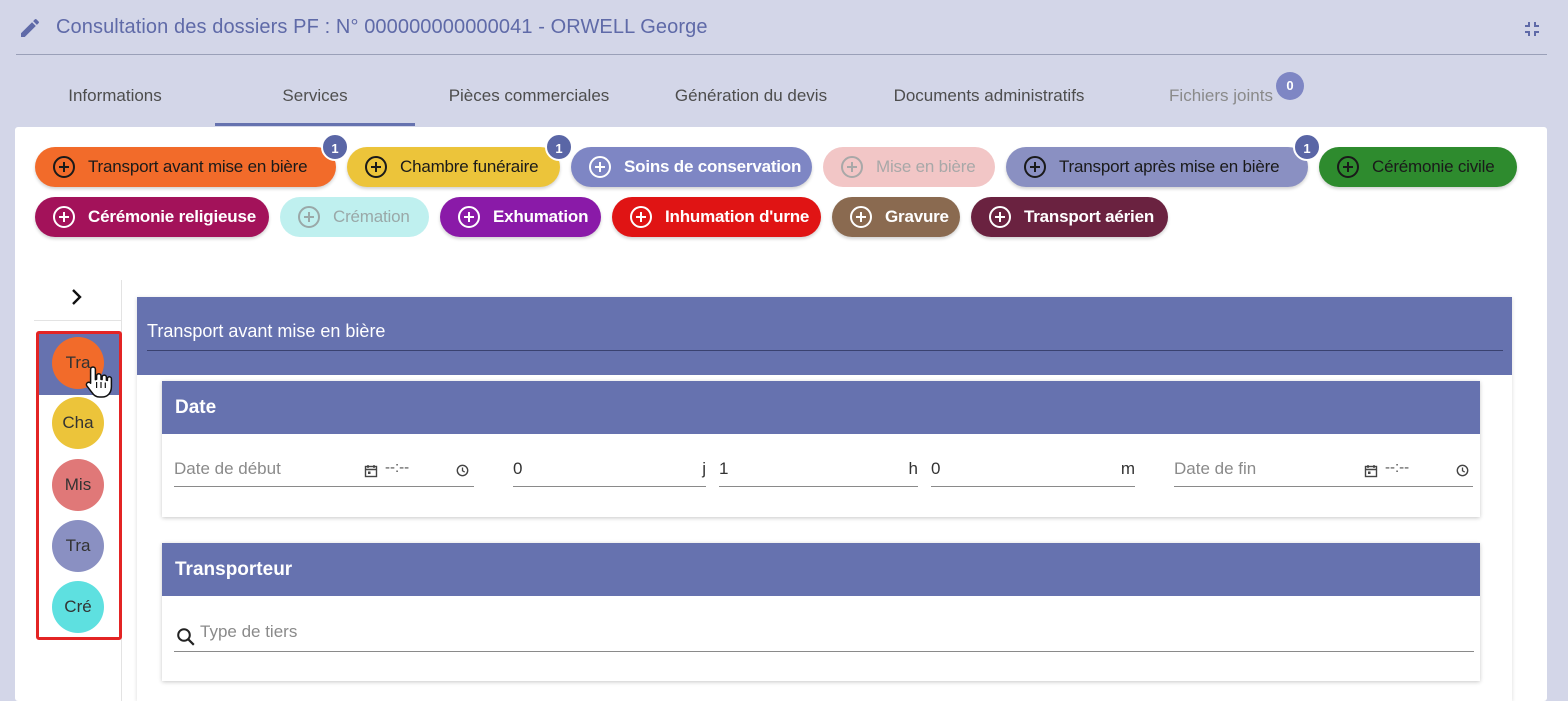 Image resolution: width=1568 pixels, height=701 pixels. What do you see at coordinates (324, 470) in the screenshot?
I see `start-date-field: Date de début --:--` at bounding box center [324, 470].